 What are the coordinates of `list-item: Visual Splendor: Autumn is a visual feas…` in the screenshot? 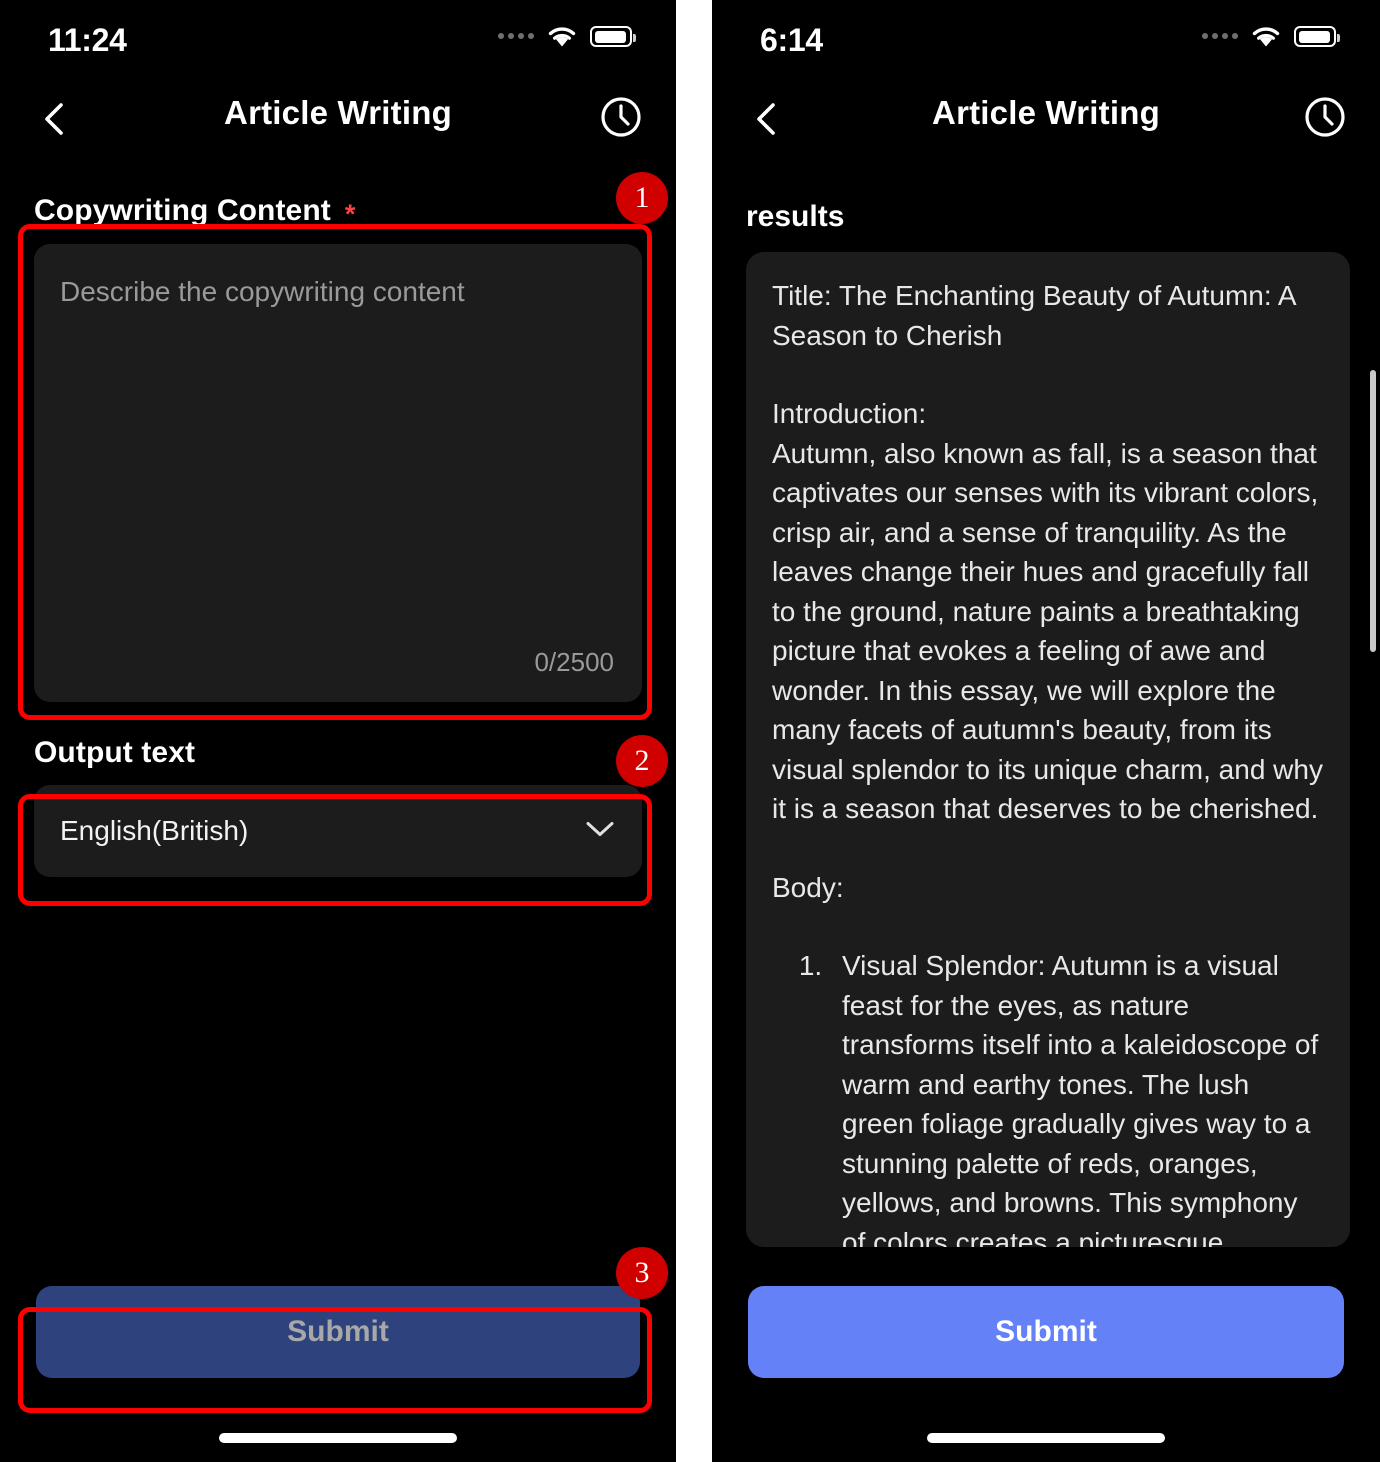 It's located at (1077, 1096).